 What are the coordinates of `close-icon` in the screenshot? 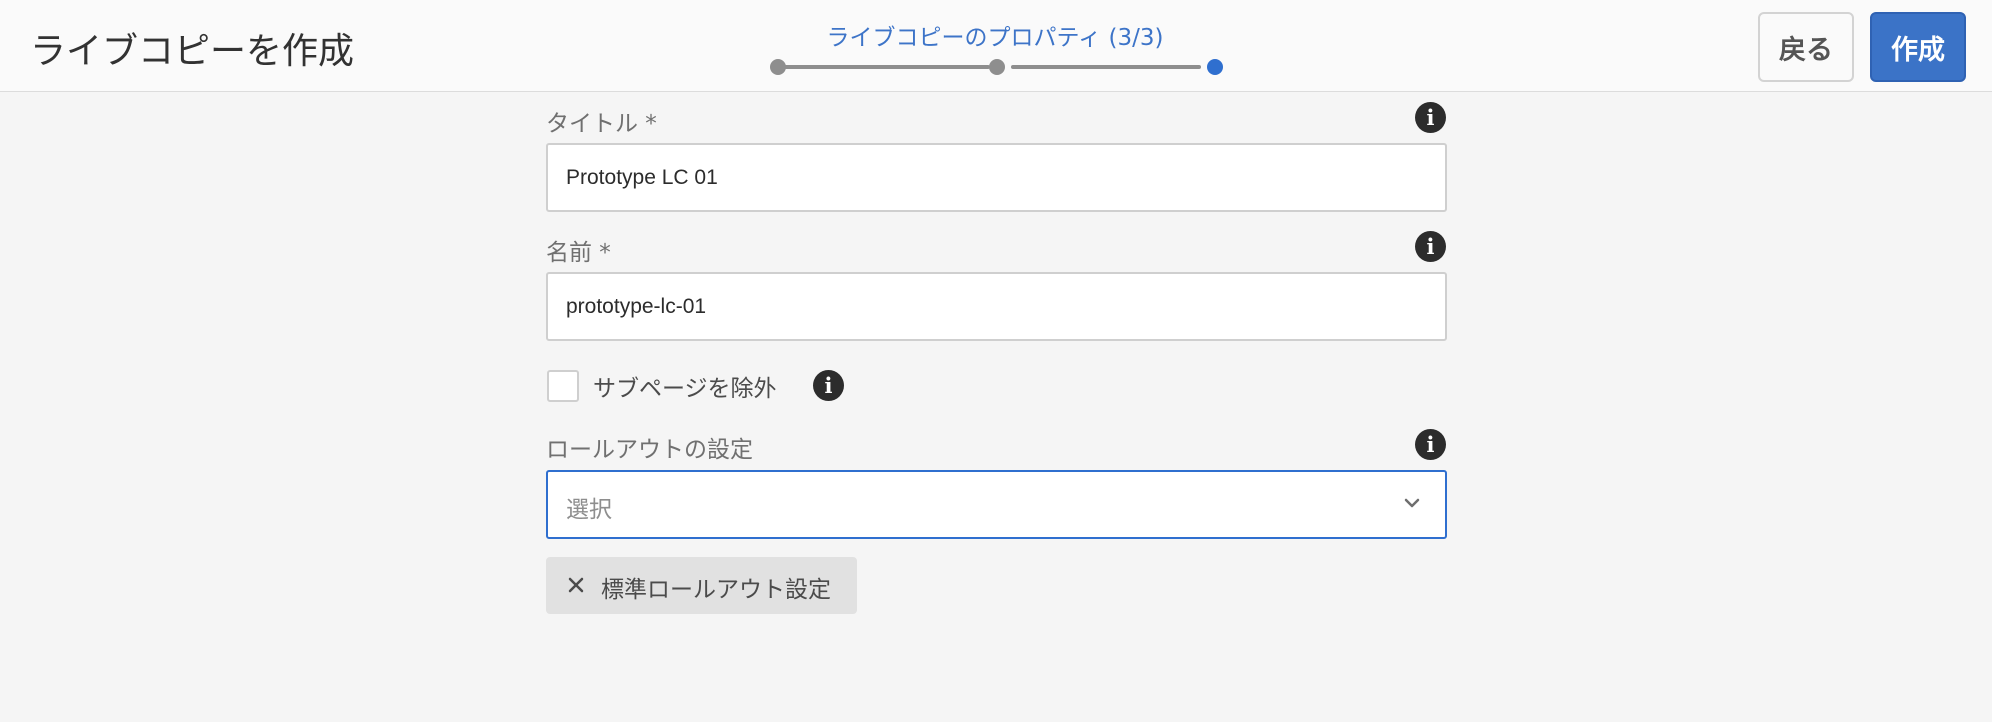 It's located at (576, 585).